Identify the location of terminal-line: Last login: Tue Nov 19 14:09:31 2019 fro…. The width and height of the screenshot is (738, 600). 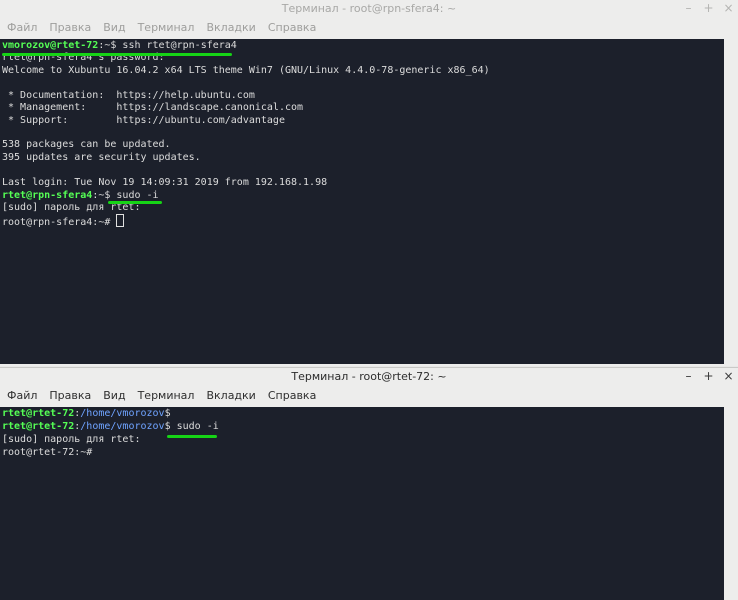
(165, 182).